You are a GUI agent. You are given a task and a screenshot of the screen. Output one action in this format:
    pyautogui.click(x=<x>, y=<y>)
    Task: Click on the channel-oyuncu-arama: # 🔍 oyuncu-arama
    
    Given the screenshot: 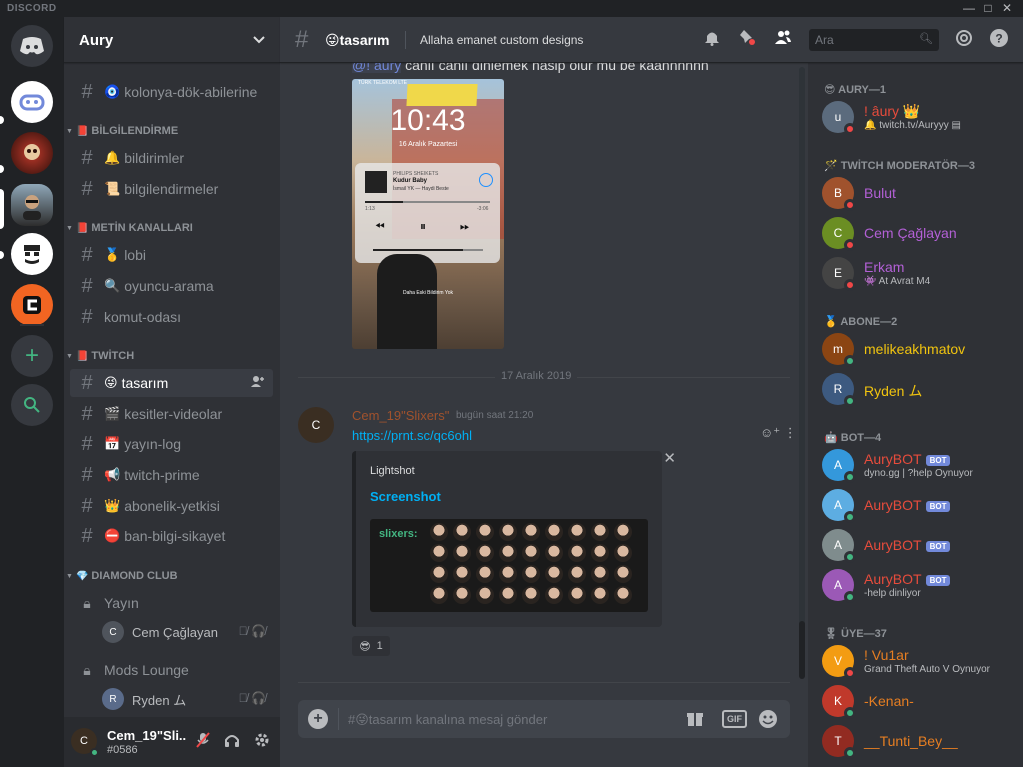 What is the action you would take?
    pyautogui.click(x=171, y=286)
    